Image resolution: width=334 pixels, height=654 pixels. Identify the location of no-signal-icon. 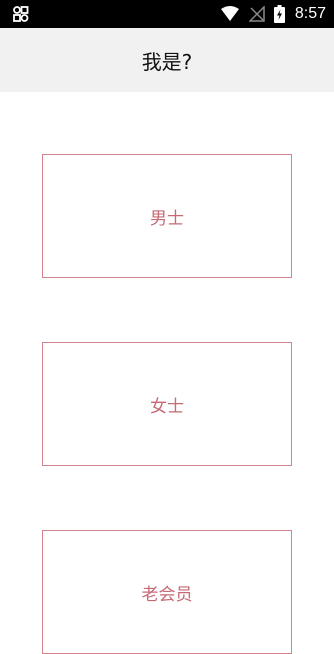
(256, 14).